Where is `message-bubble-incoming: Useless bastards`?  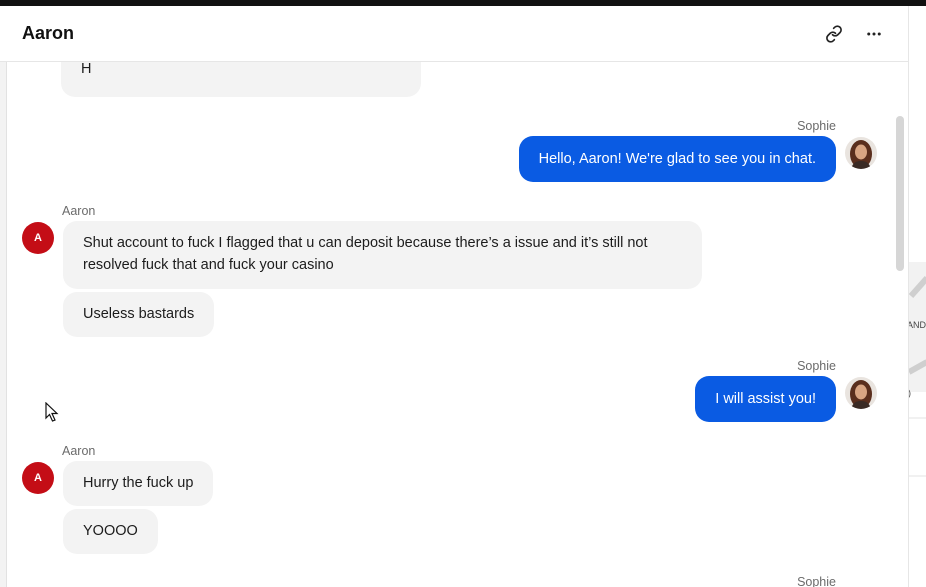
message-bubble-incoming: Useless bastards is located at coordinates (139, 314).